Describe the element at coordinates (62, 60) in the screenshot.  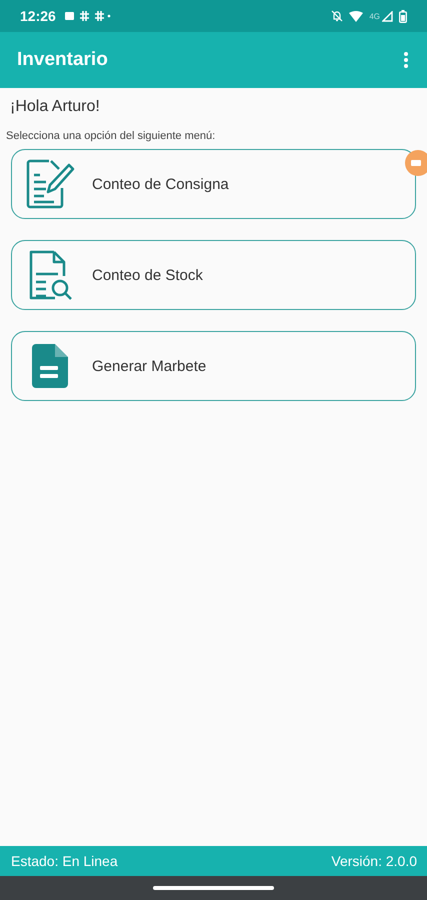
I see `app-title: Inventario` at that location.